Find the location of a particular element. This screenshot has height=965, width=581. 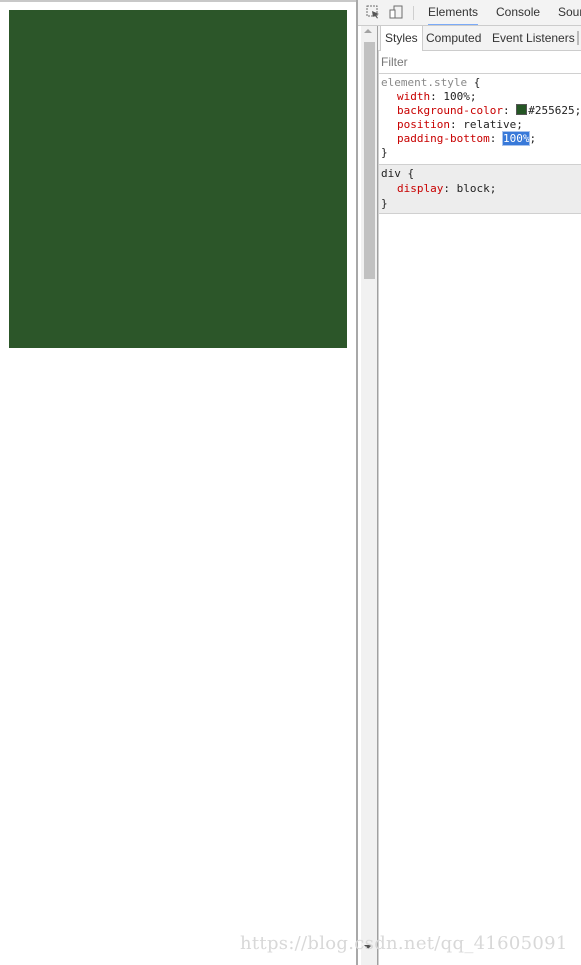

tab-sources: Sour is located at coordinates (569, 12).